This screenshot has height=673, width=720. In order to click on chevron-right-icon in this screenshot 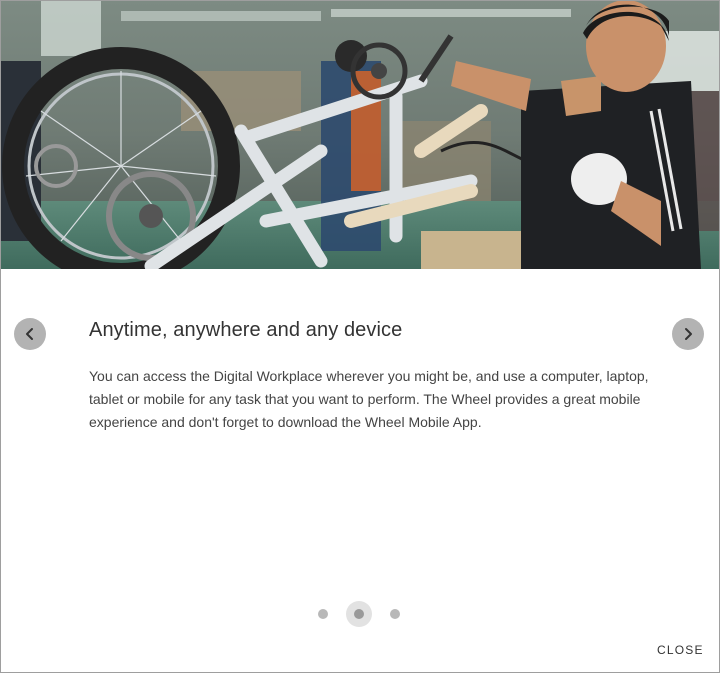, I will do `click(688, 334)`.